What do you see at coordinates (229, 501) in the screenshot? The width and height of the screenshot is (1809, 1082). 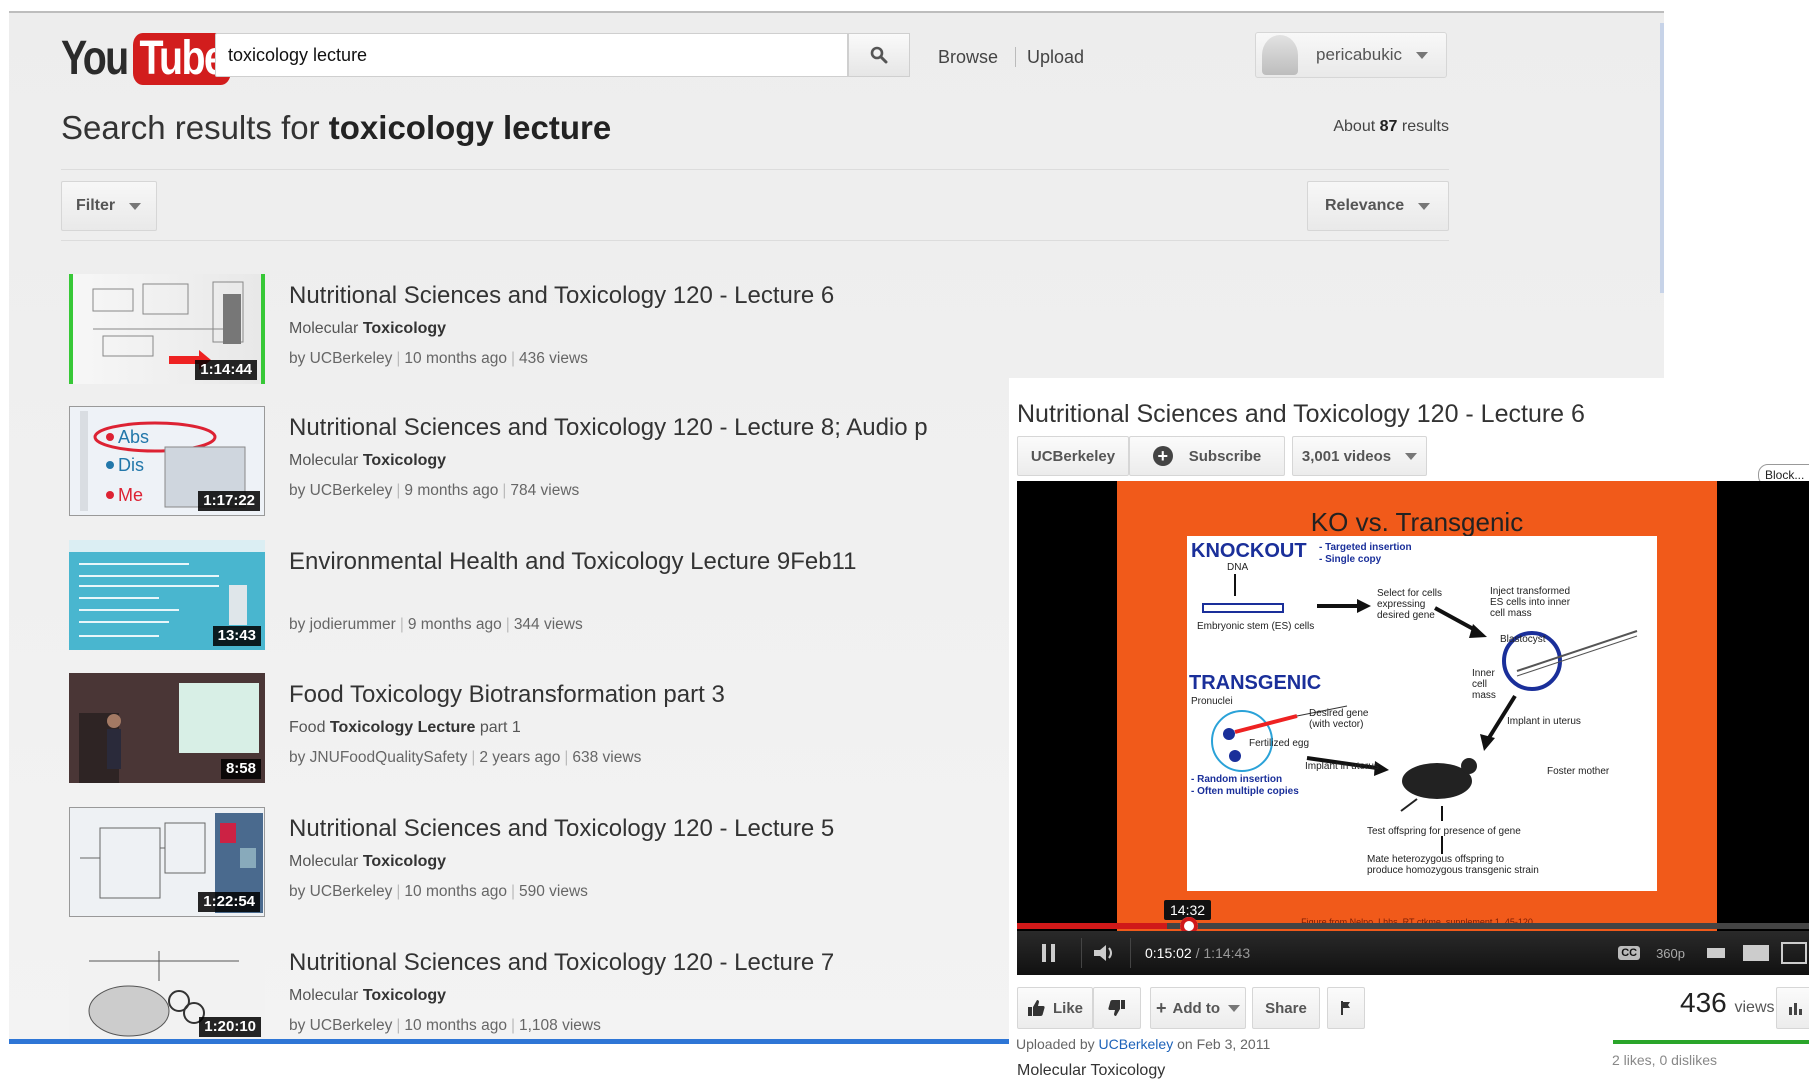 I see `video-duration: 1:17:22` at bounding box center [229, 501].